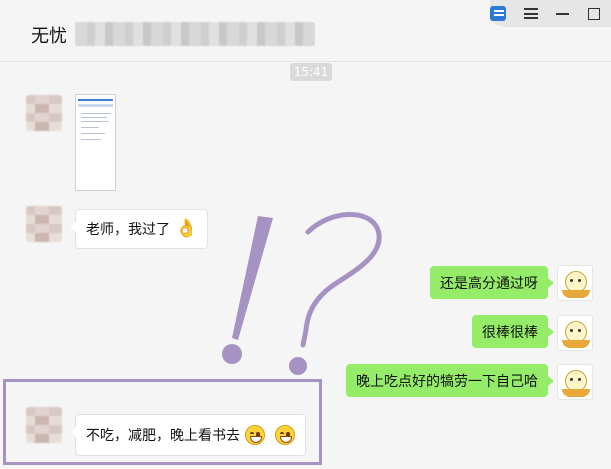 This screenshot has width=611, height=469. Describe the element at coordinates (232, 354) in the screenshot. I see `exclamation-dot` at that location.